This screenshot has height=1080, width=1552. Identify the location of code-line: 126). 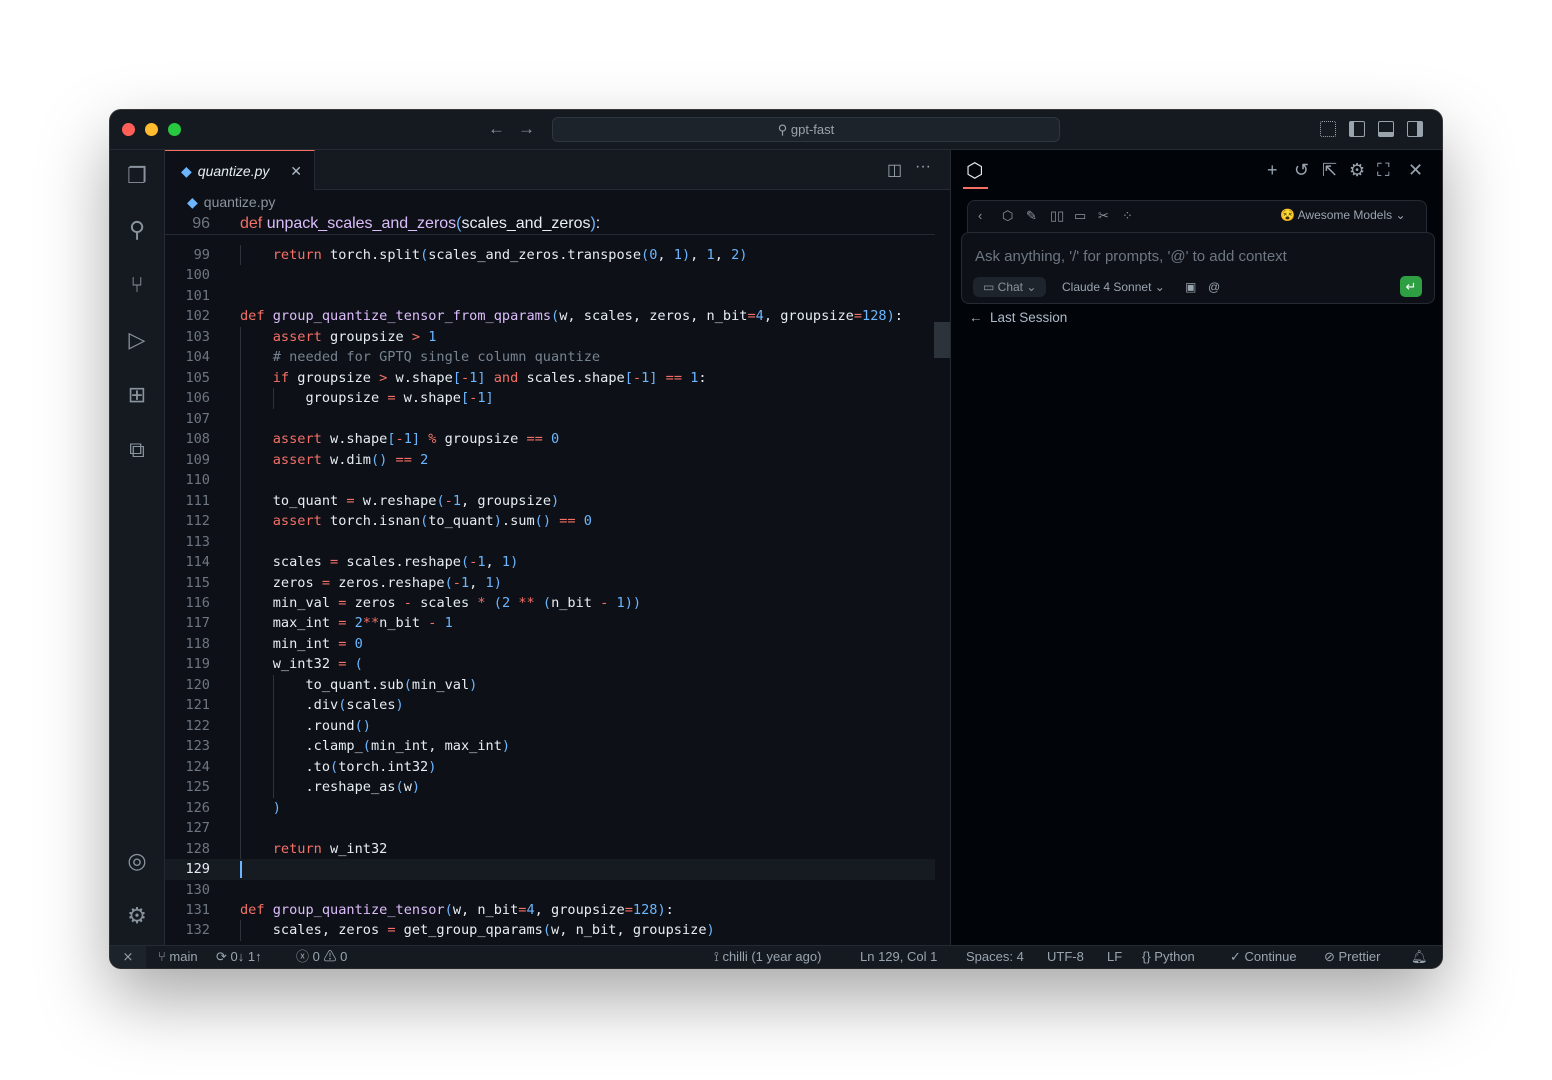
(550, 808).